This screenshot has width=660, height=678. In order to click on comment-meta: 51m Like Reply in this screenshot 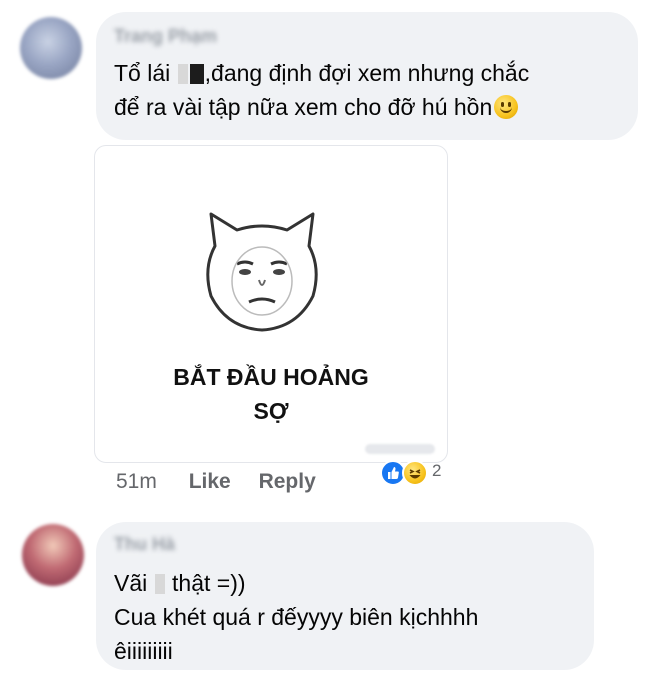, I will do `click(227, 482)`.